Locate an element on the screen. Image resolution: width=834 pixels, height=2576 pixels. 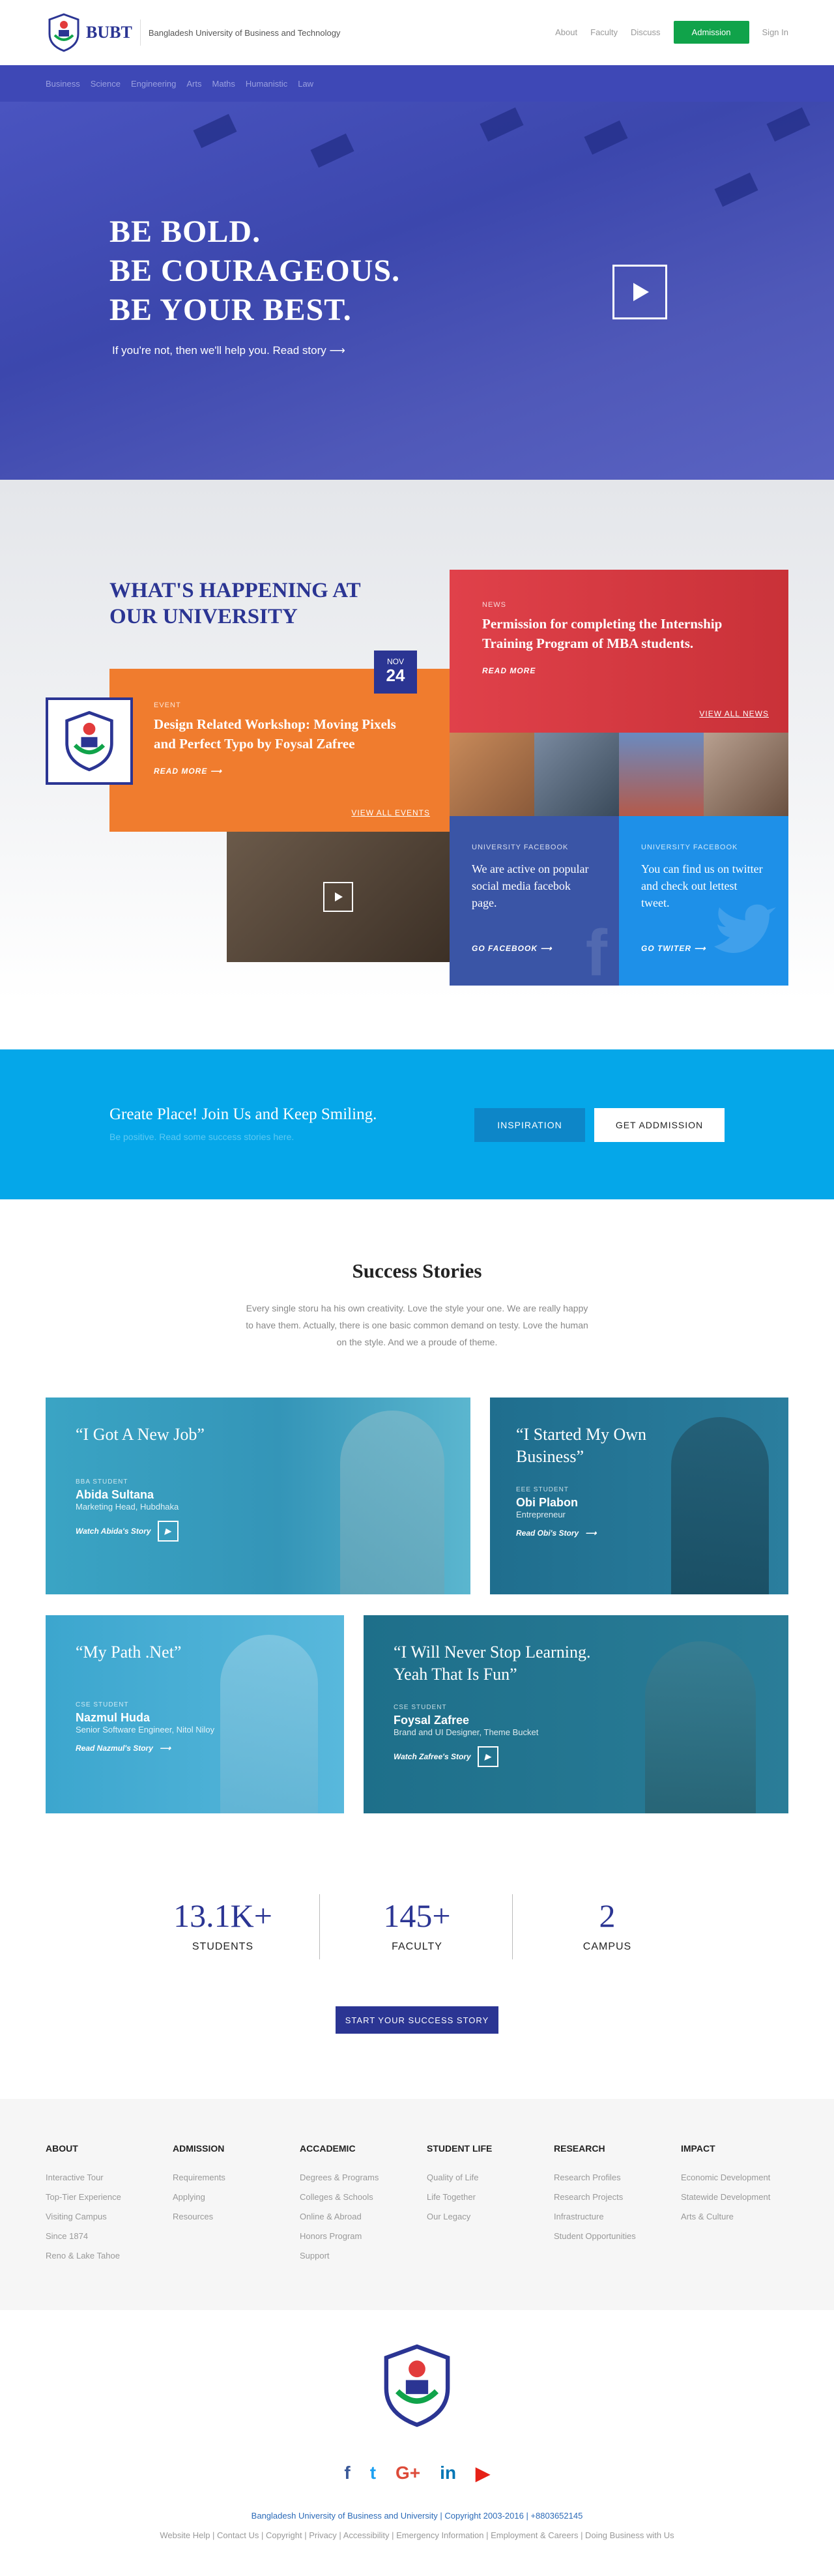
admission-button: Admission is located at coordinates (711, 32).